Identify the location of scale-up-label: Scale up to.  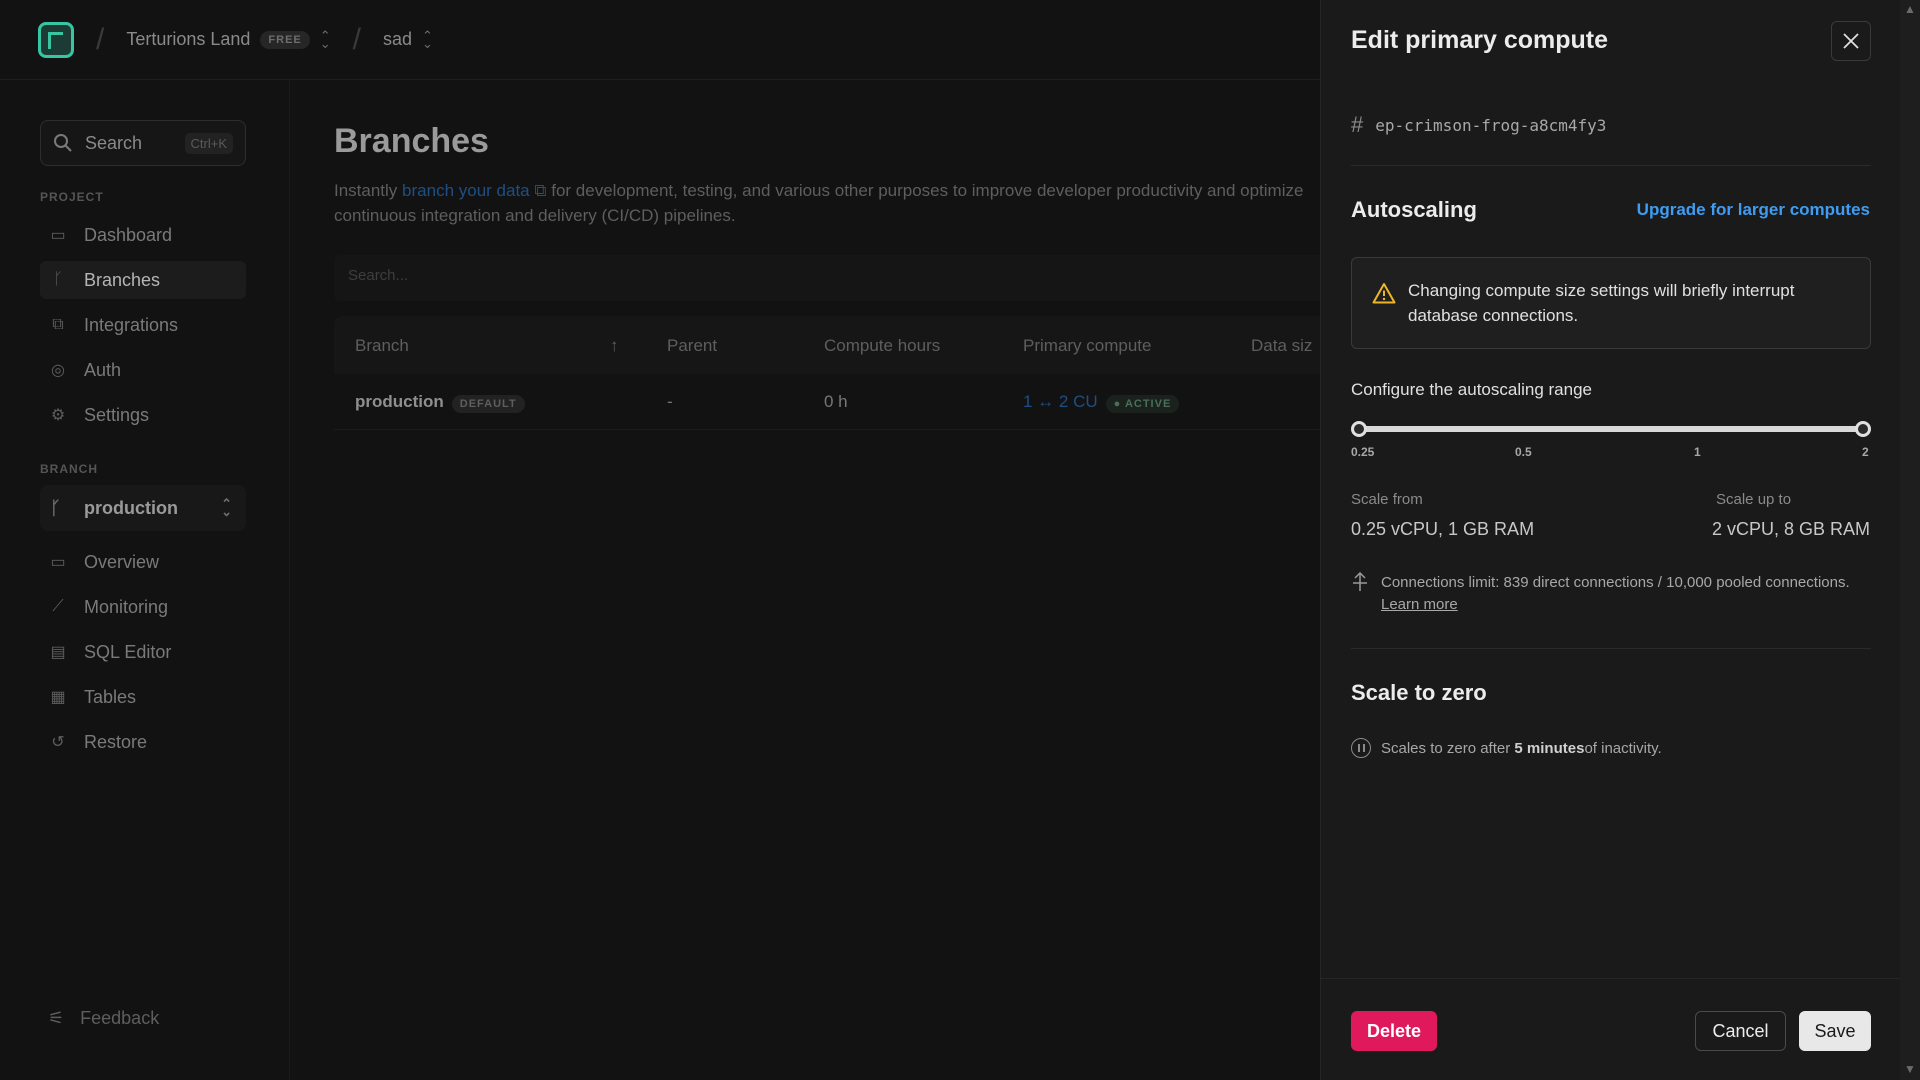
(1754, 499).